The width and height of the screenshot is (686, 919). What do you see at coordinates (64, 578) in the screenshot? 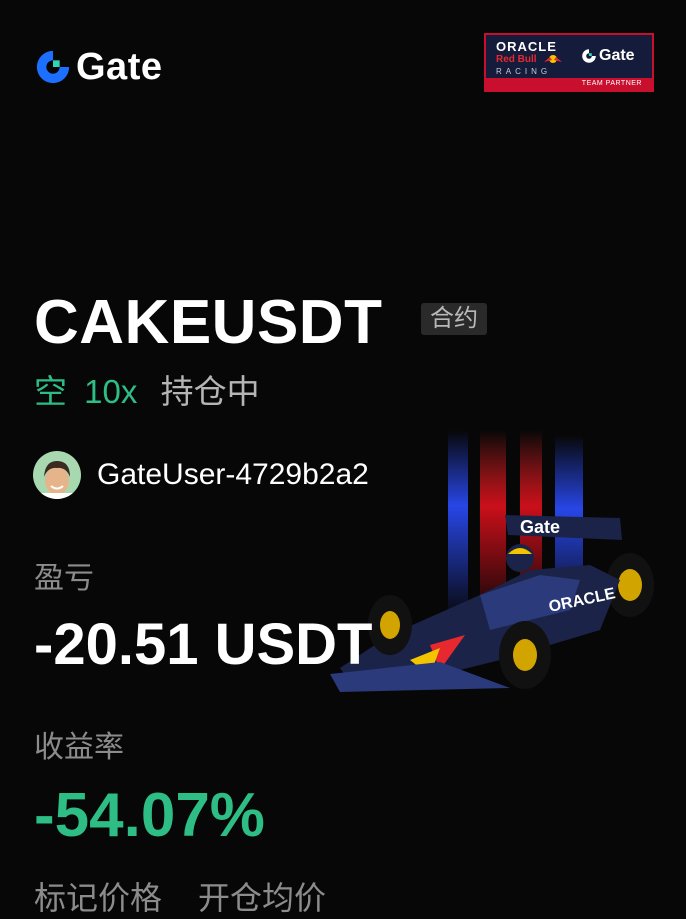
I see `pnl-label: 盈亏` at bounding box center [64, 578].